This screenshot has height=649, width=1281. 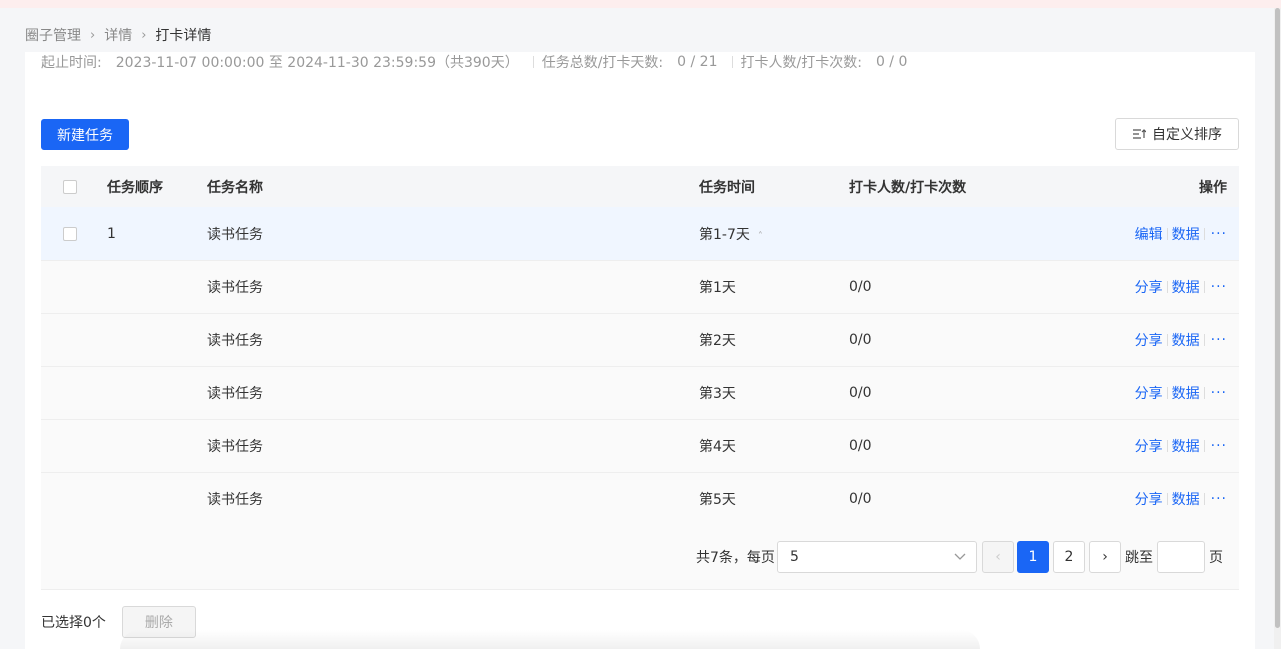 I want to click on row-actions: 编辑 数据 ···, so click(x=1181, y=234).